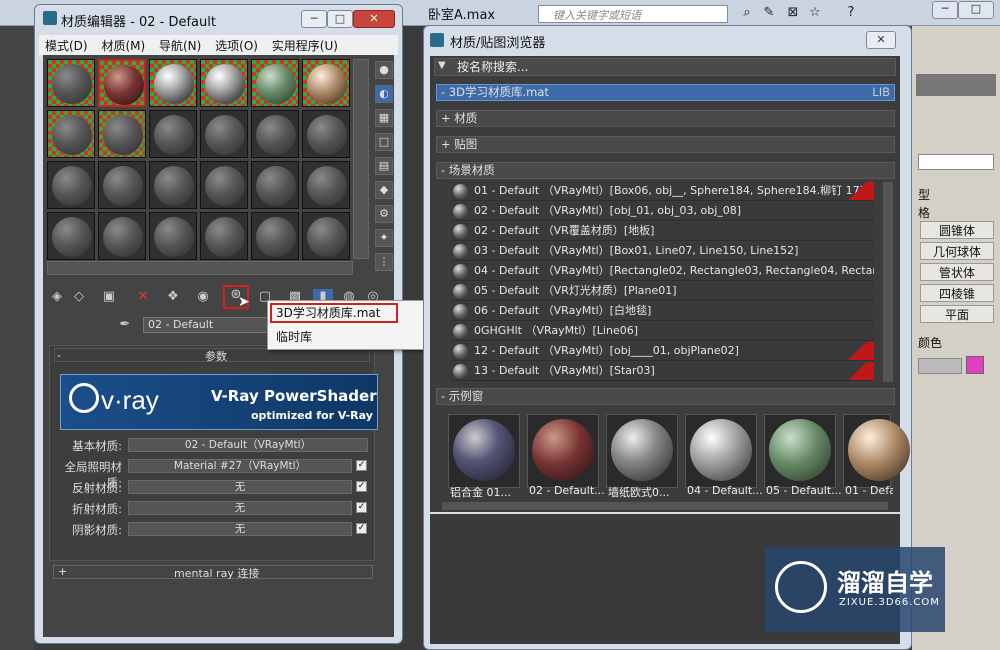  I want to click on slots-horizontal-scrollbar, so click(200, 268).